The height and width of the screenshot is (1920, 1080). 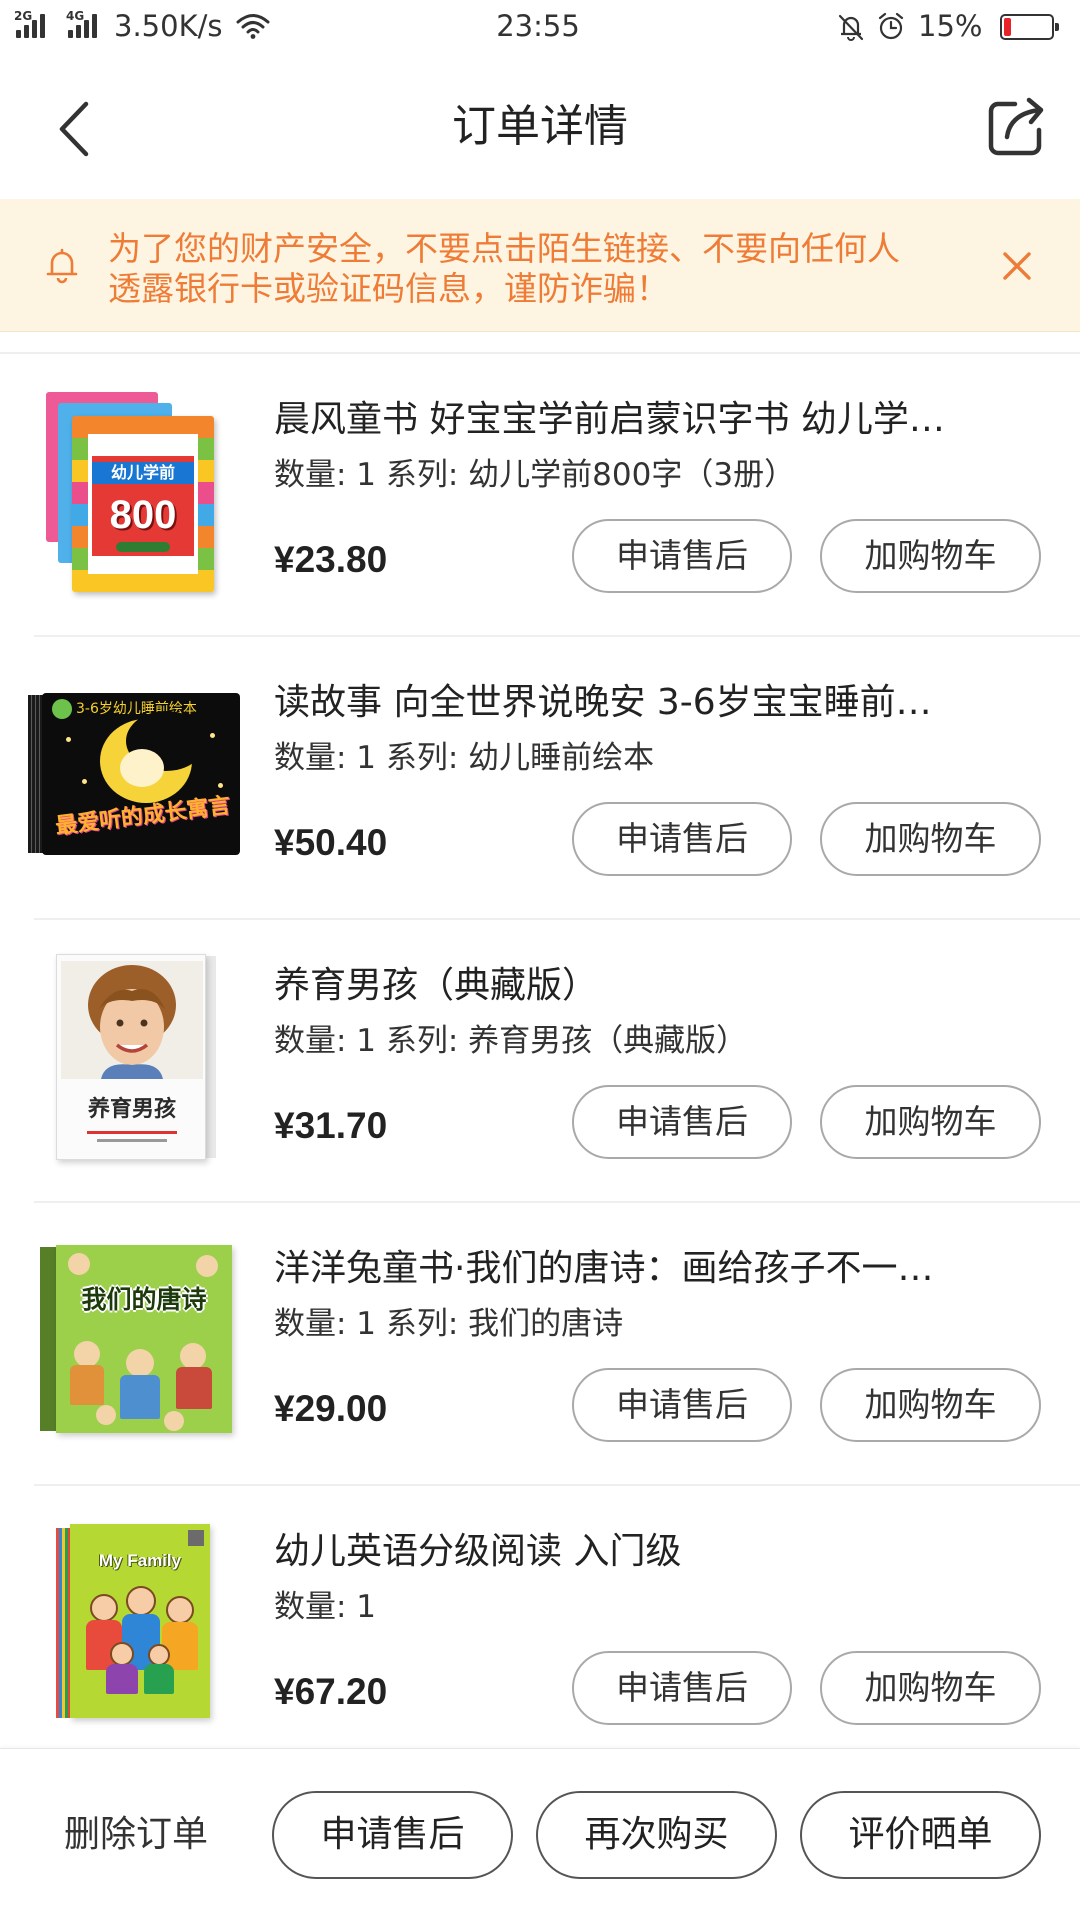 What do you see at coordinates (325, 1607) in the screenshot?
I see `product-spec: 数量: 1` at bounding box center [325, 1607].